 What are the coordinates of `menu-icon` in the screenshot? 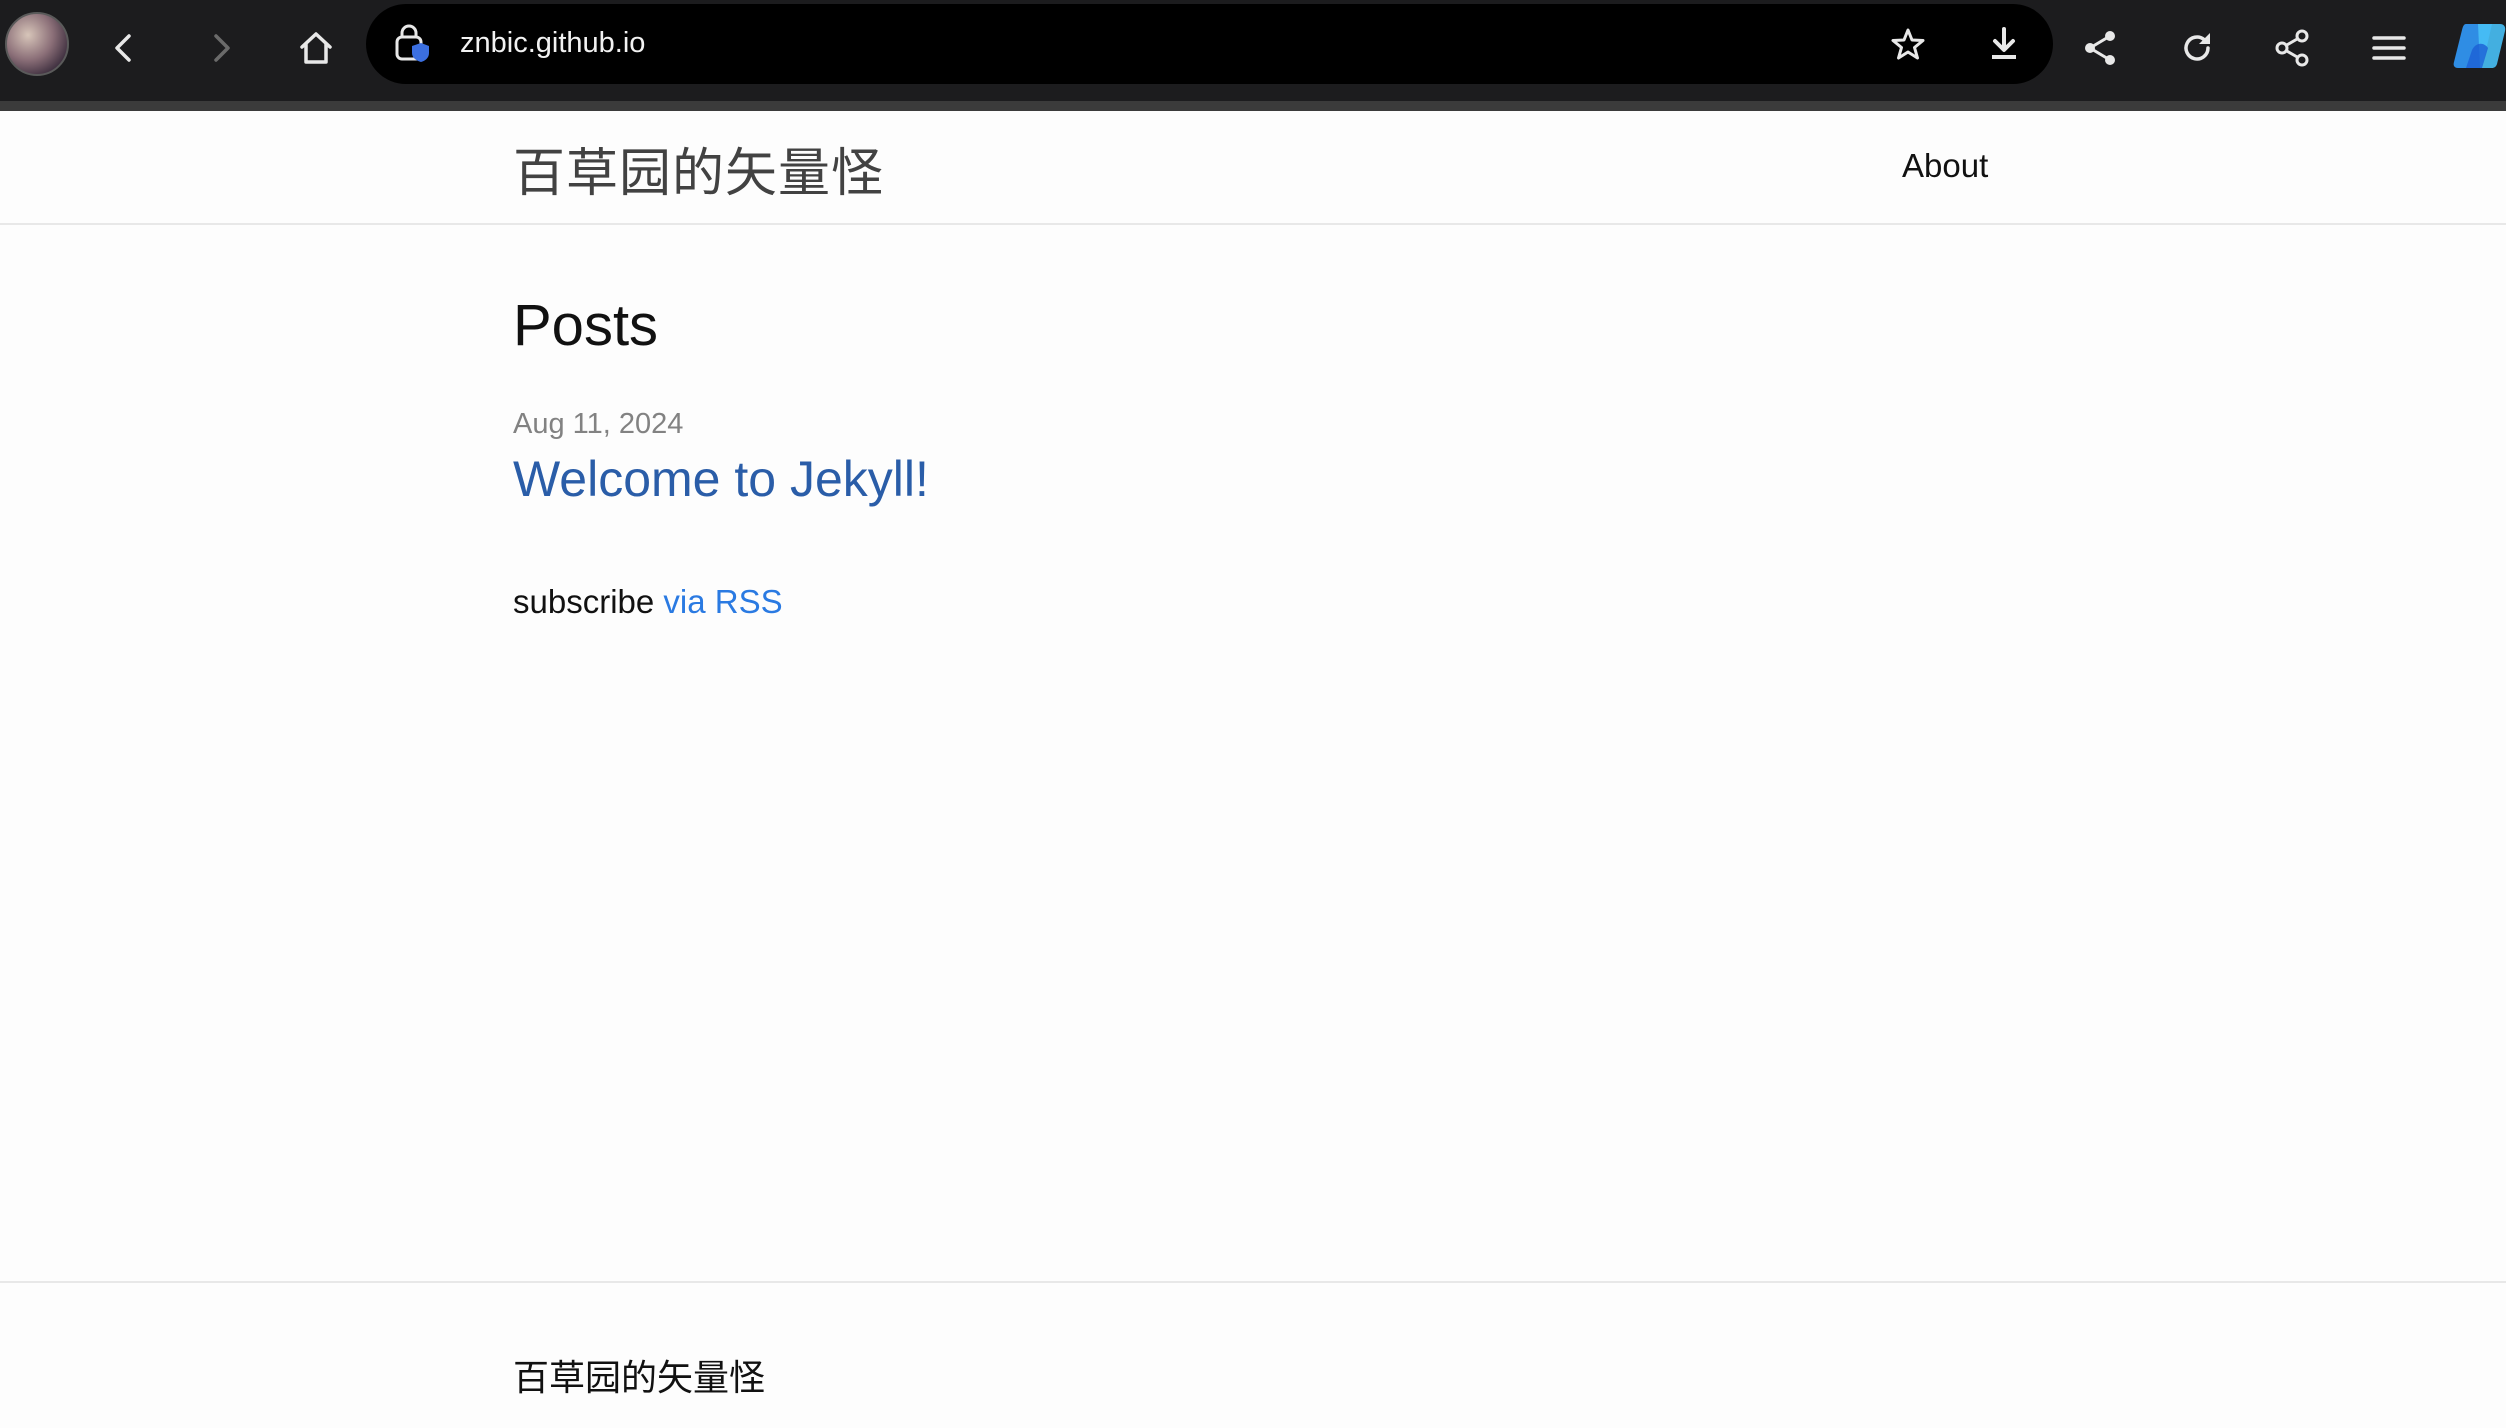 It's located at (2389, 48).